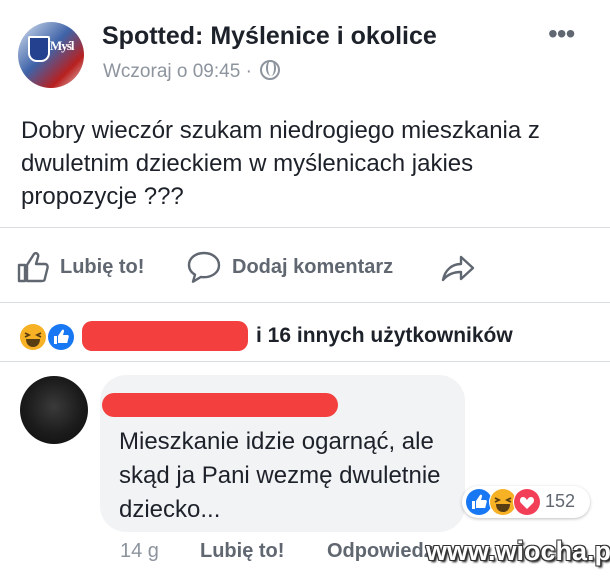  What do you see at coordinates (561, 34) in the screenshot?
I see `more-options-icon: •••` at bounding box center [561, 34].